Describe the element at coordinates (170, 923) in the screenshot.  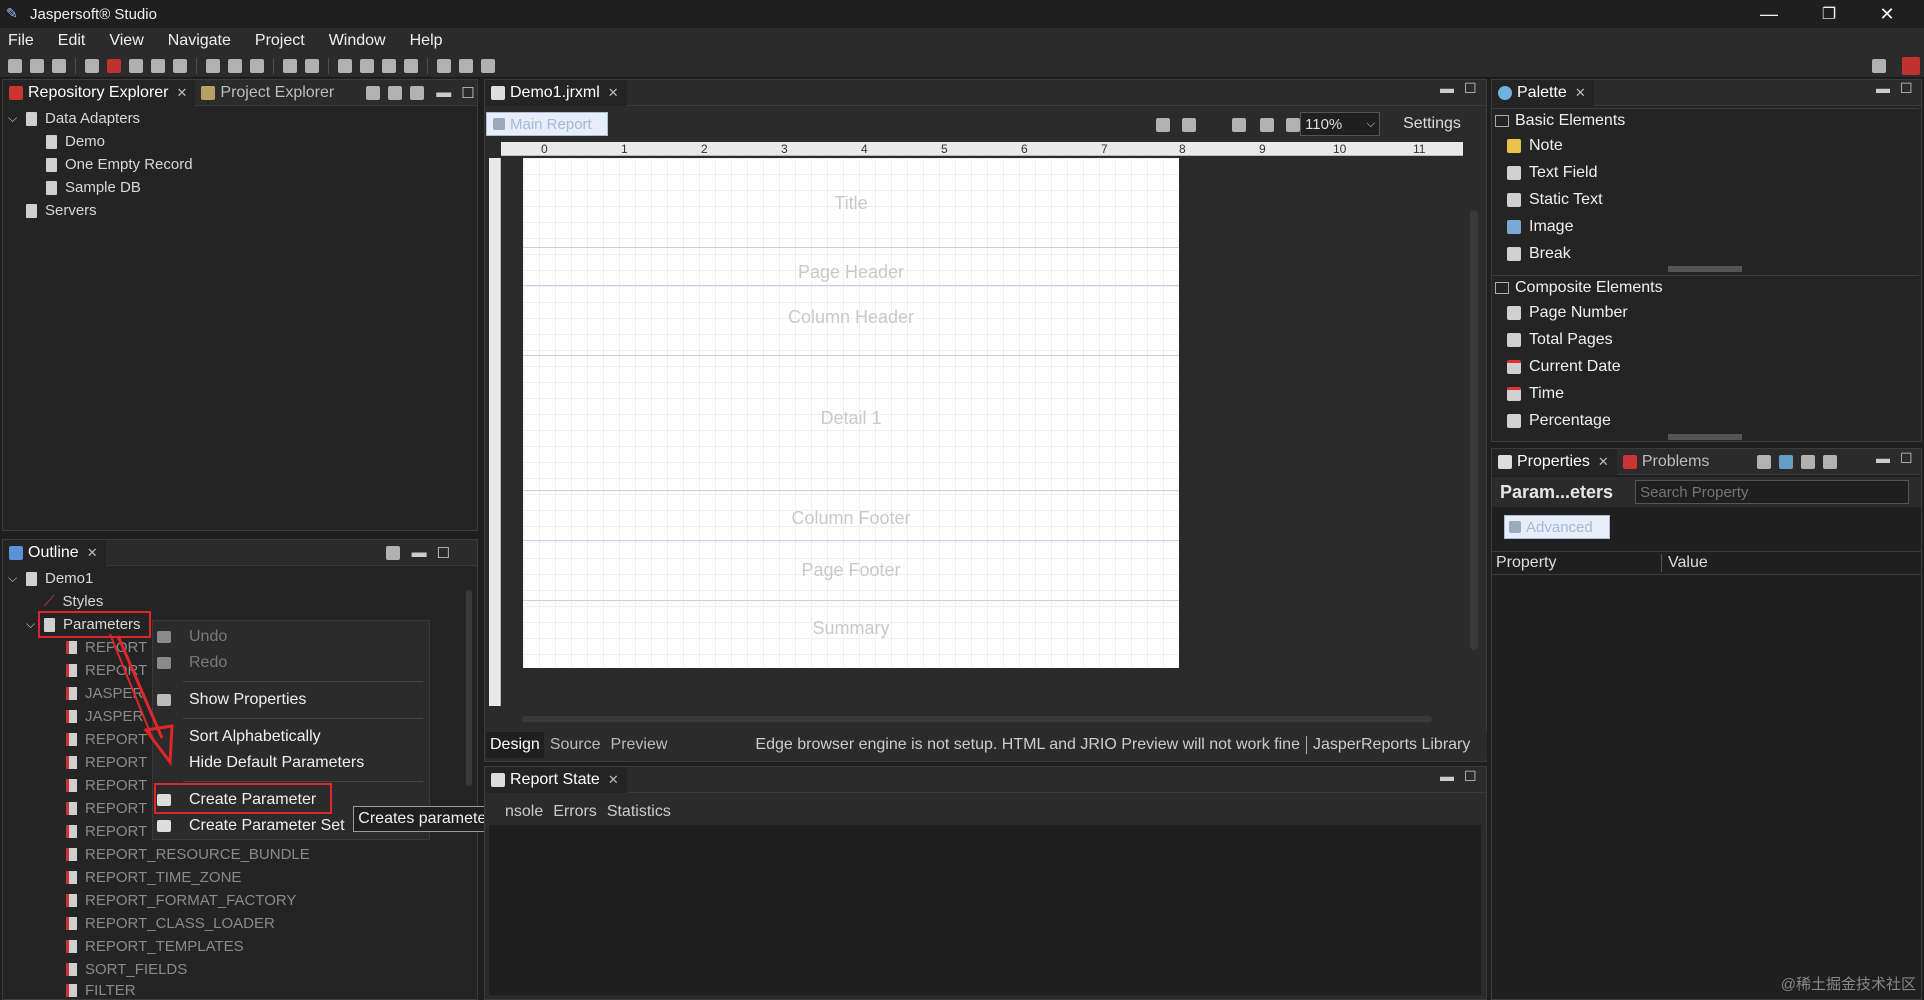
I see `parameter-item: REPORT_CLASS_LOADER` at that location.